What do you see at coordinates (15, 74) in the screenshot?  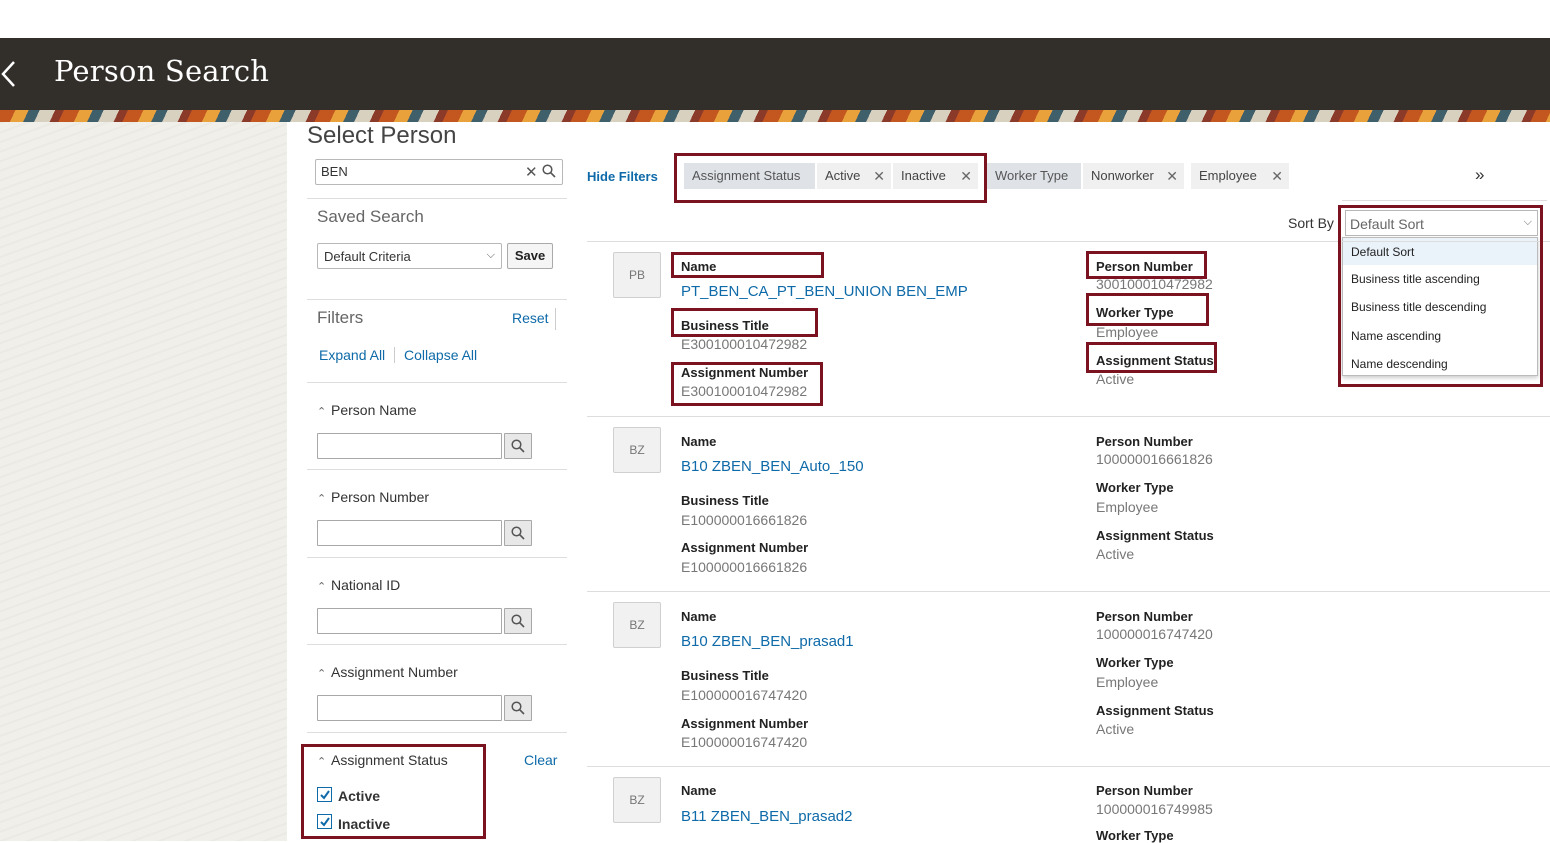 I see `back-icon` at bounding box center [15, 74].